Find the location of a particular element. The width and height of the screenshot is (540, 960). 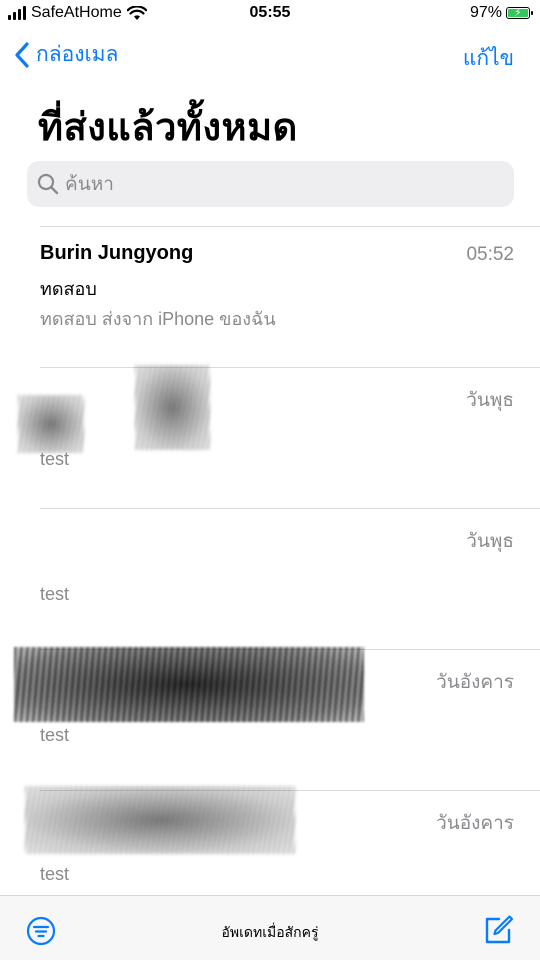

status-bar-right: 97% ⚡ is located at coordinates (501, 13).